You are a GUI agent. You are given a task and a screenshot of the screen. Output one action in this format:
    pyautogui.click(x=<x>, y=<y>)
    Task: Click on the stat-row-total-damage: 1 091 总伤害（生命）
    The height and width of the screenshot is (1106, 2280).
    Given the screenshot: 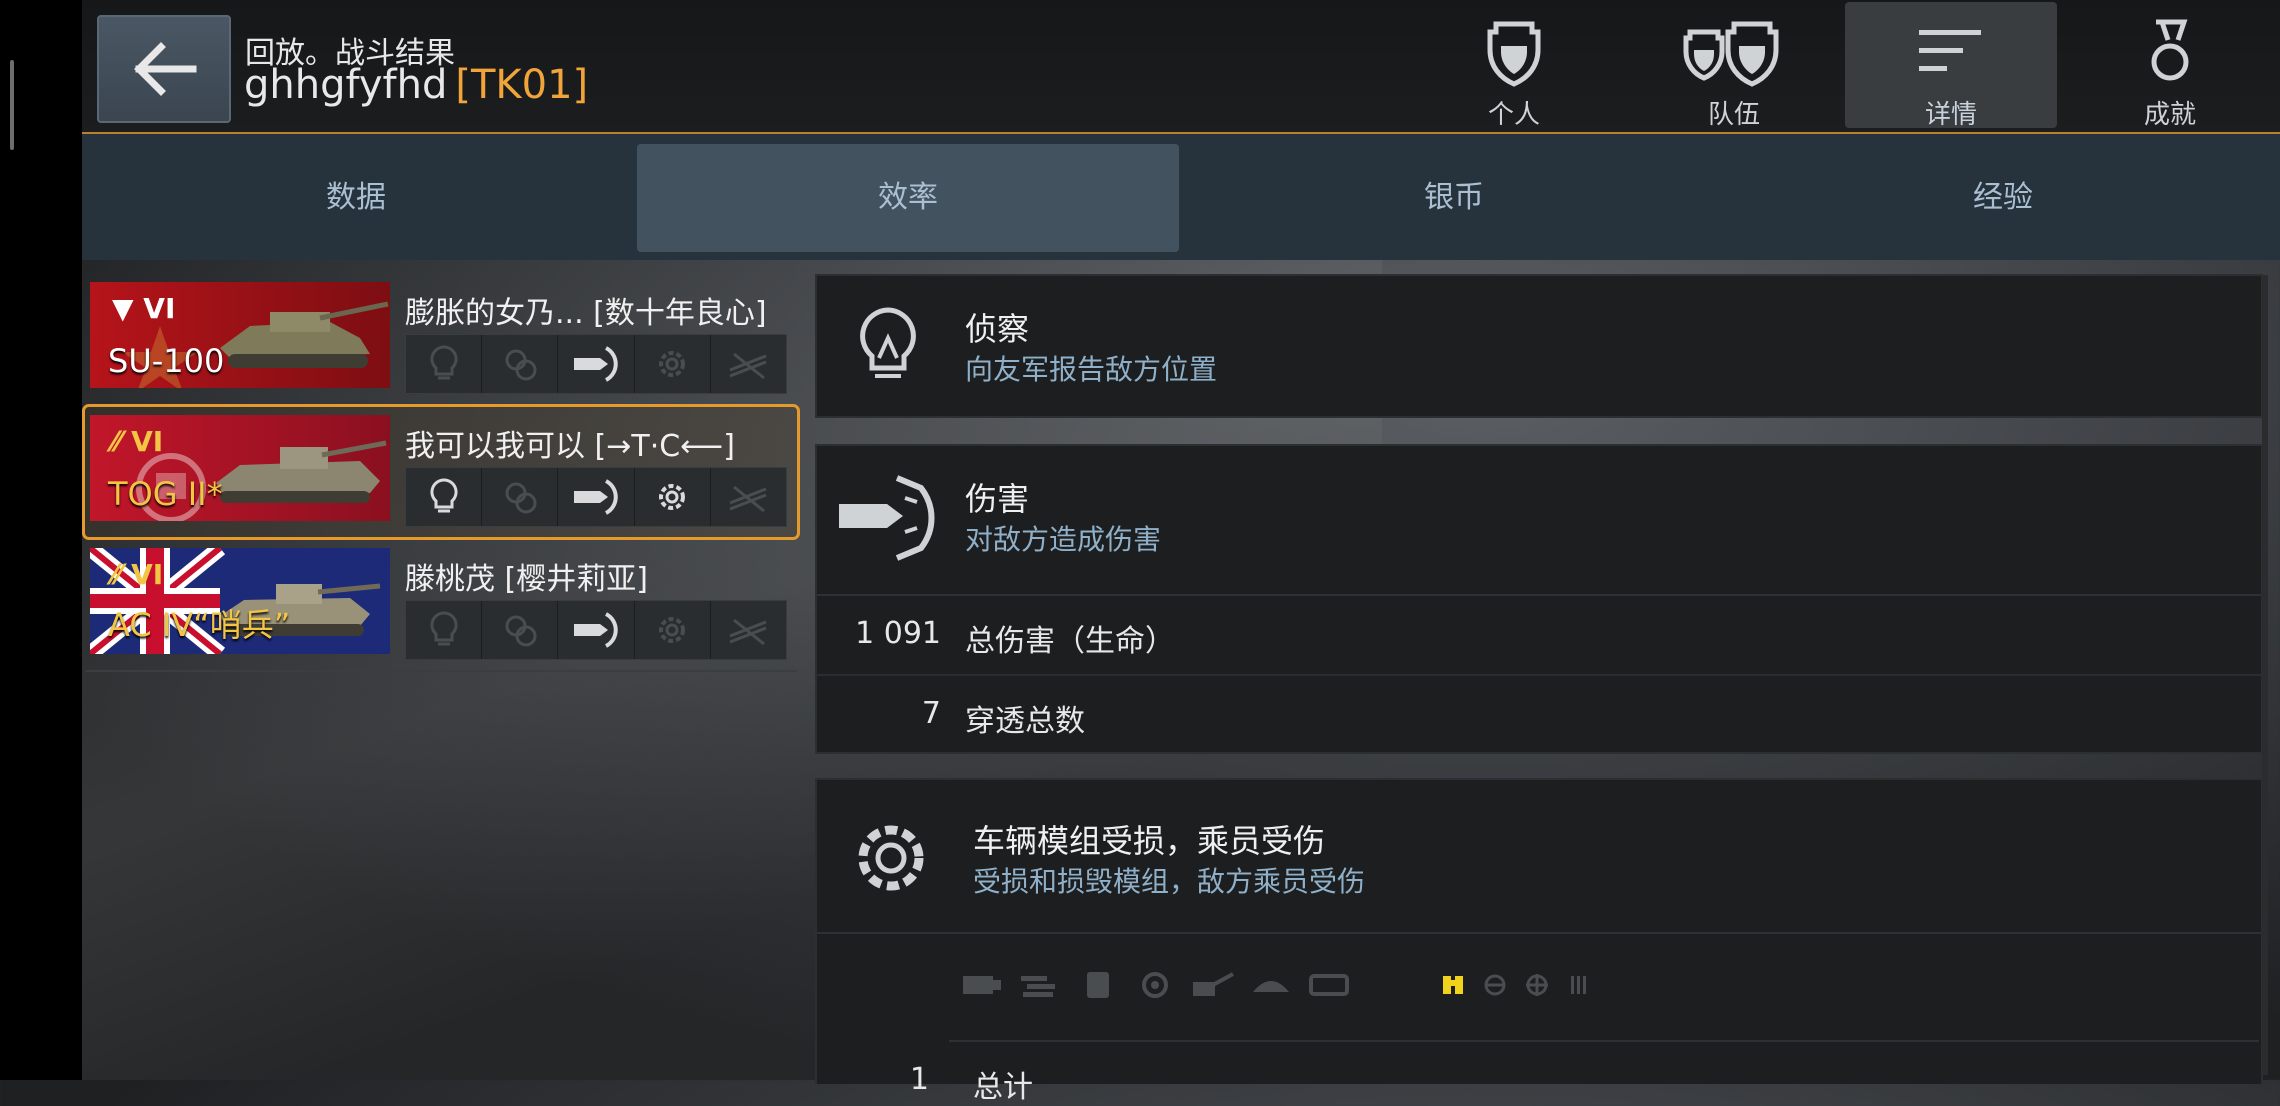 What is the action you would take?
    pyautogui.click(x=1539, y=635)
    